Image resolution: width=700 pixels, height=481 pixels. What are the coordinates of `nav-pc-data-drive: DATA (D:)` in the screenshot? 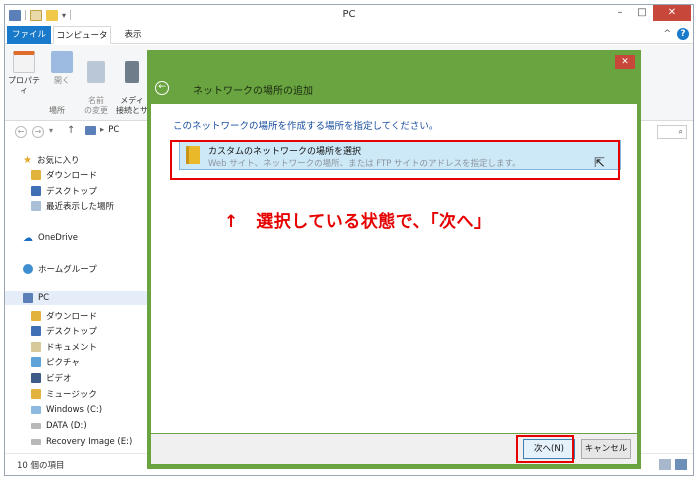 It's located at (59, 426).